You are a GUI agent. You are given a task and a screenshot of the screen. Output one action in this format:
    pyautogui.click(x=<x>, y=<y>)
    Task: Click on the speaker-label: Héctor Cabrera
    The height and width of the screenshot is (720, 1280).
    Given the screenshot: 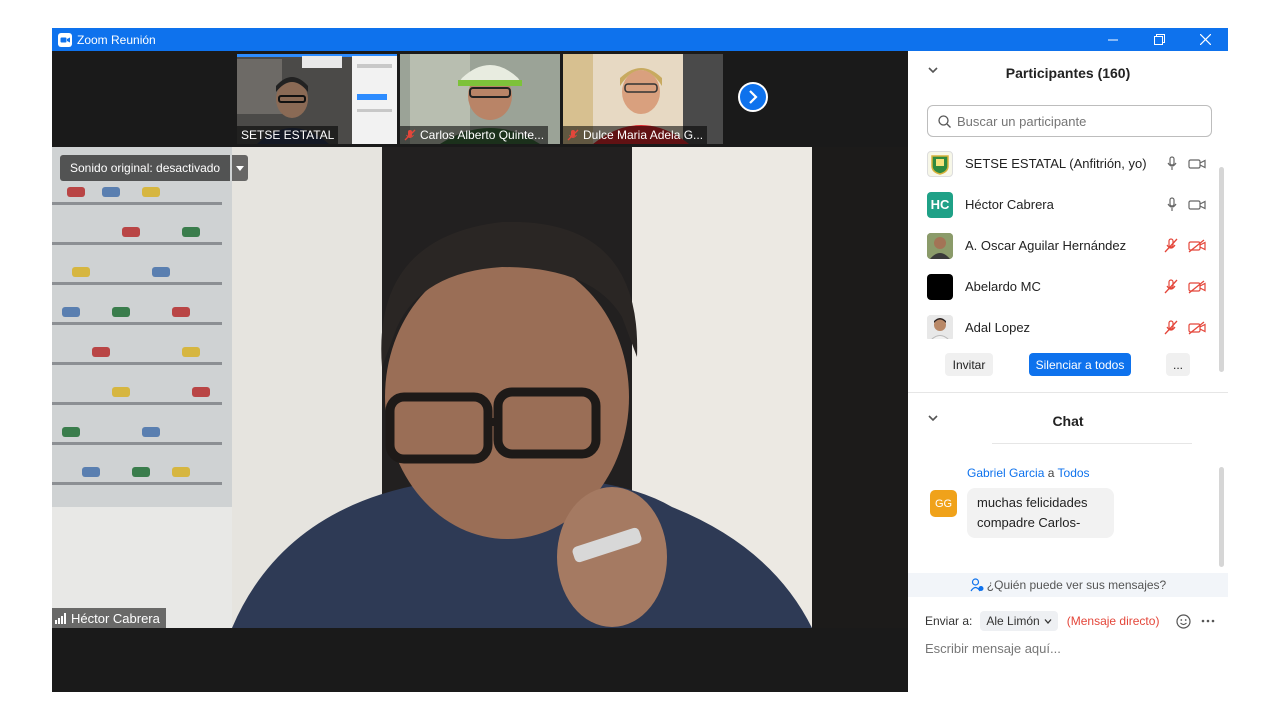 What is the action you would take?
    pyautogui.click(x=109, y=618)
    